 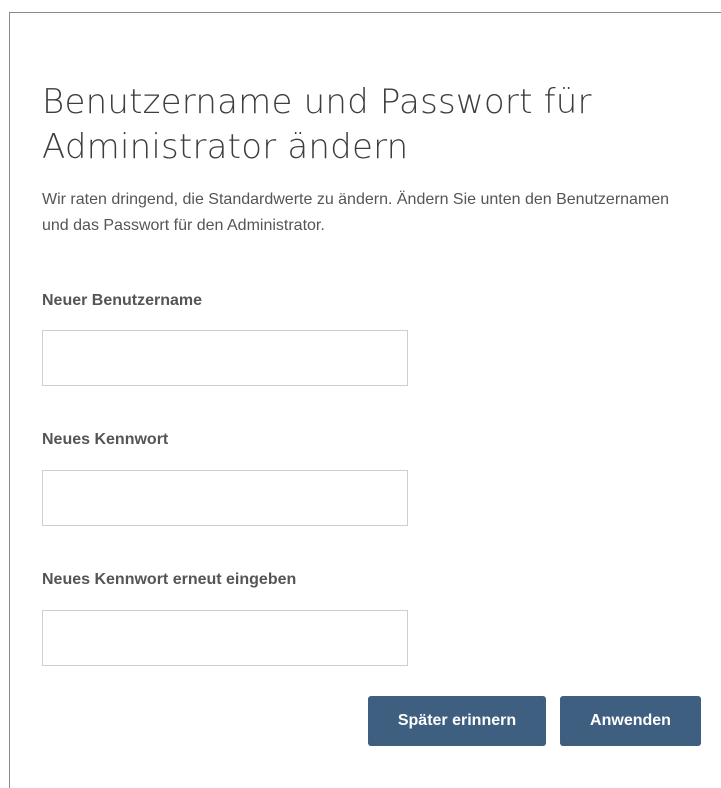 I want to click on username-input, so click(x=225, y=358).